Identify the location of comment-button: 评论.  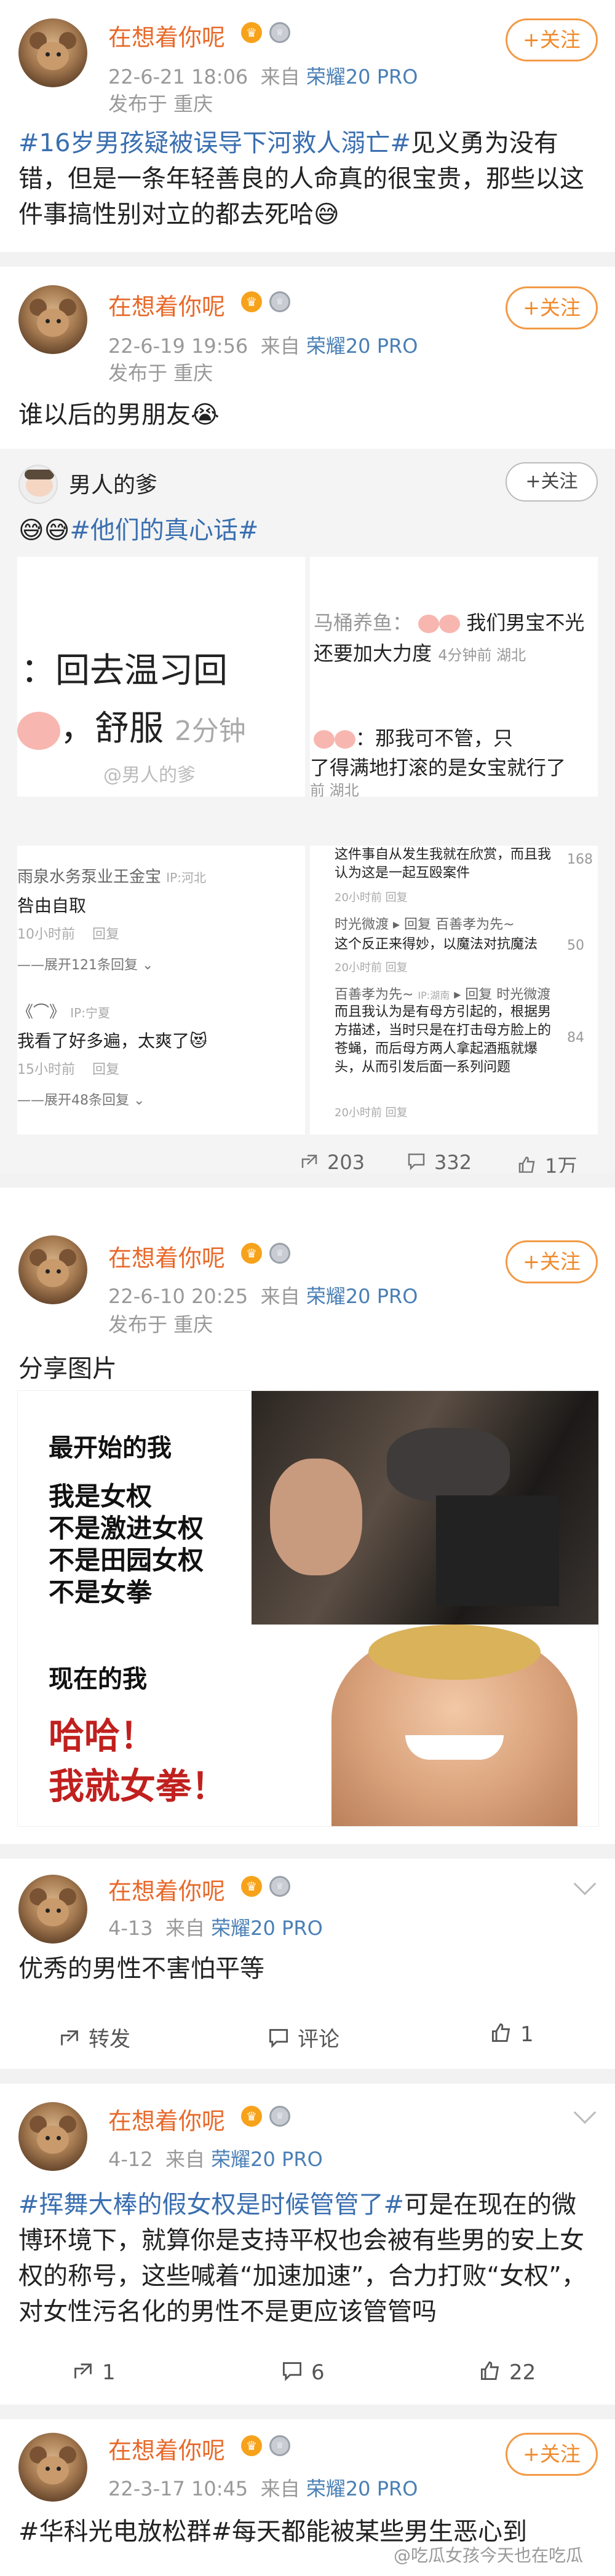
(303, 2038).